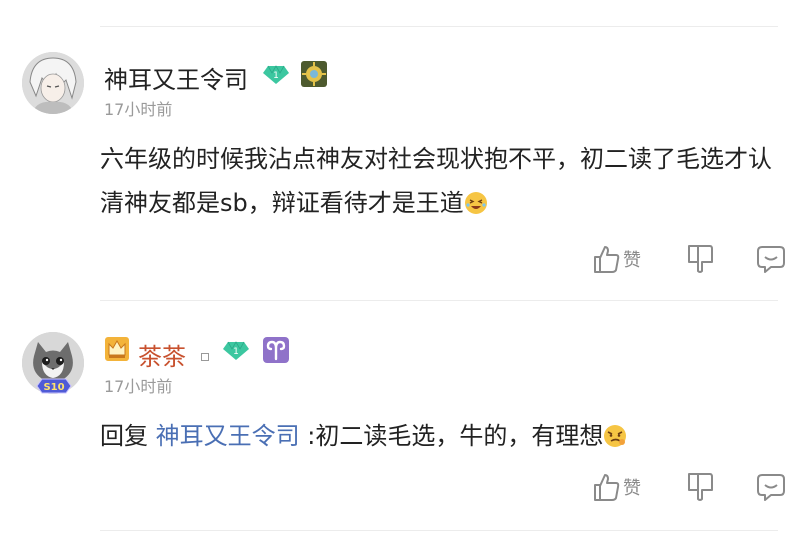  Describe the element at coordinates (439, 530) in the screenshot. I see `bottom-divider` at that location.